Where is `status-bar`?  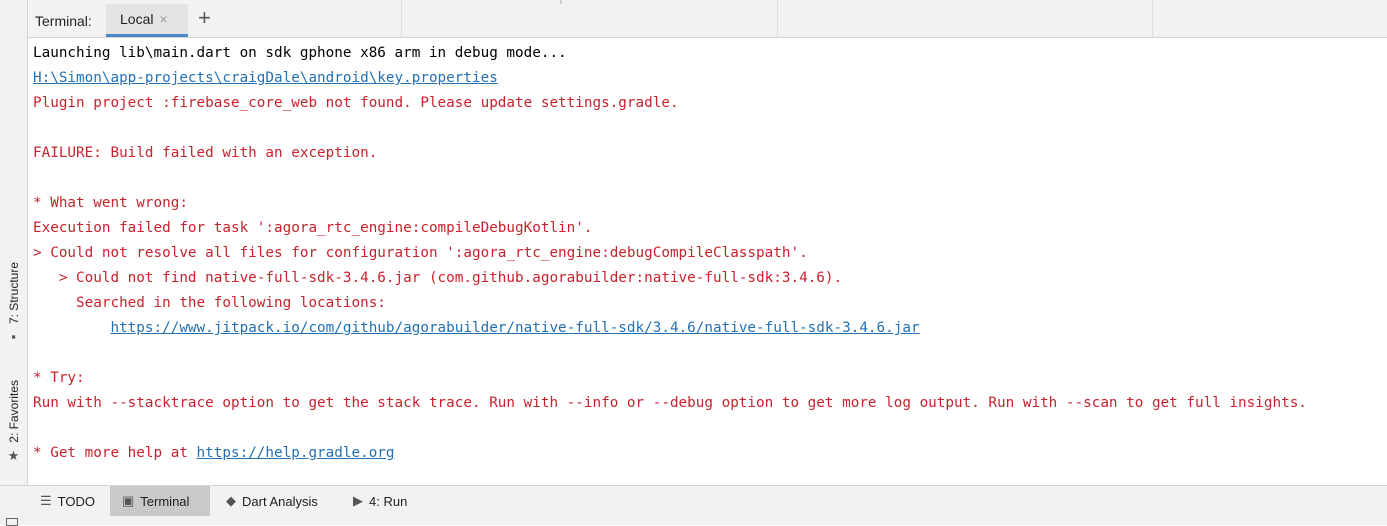
status-bar is located at coordinates (693, 520).